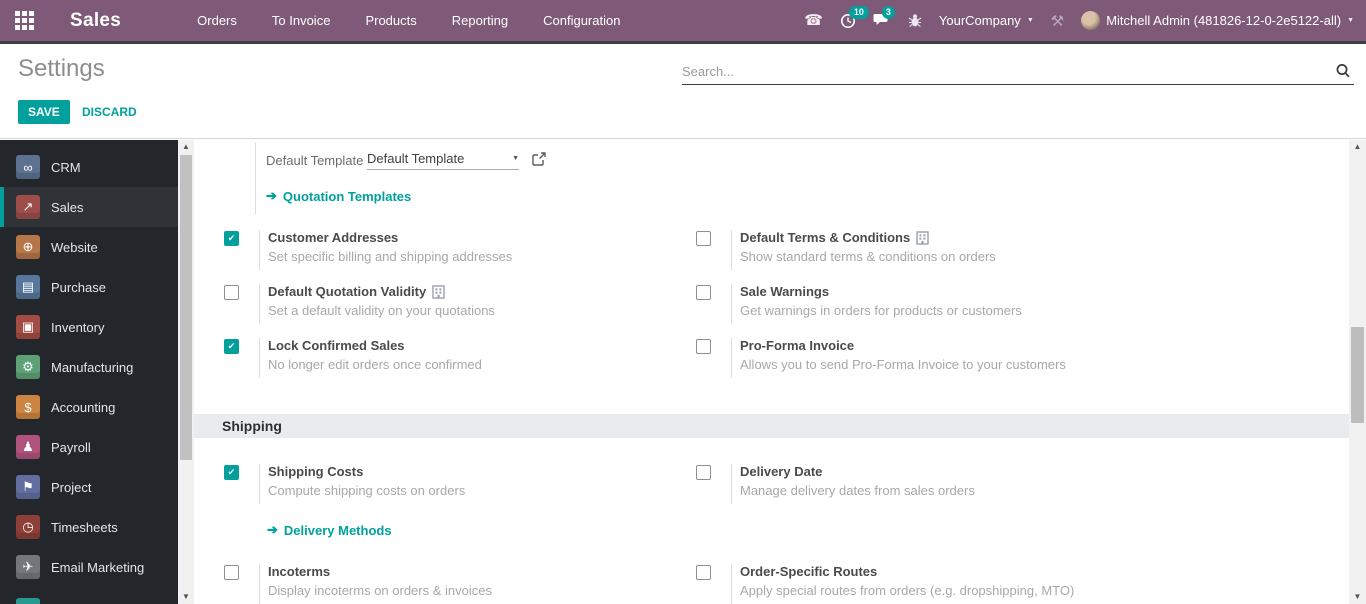  I want to click on app-name: Sales, so click(95, 21).